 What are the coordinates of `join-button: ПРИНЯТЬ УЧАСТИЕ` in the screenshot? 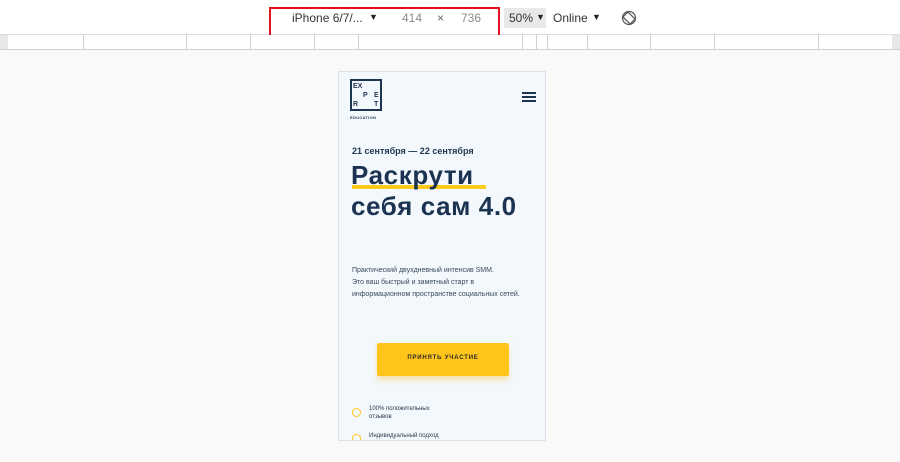 It's located at (443, 359).